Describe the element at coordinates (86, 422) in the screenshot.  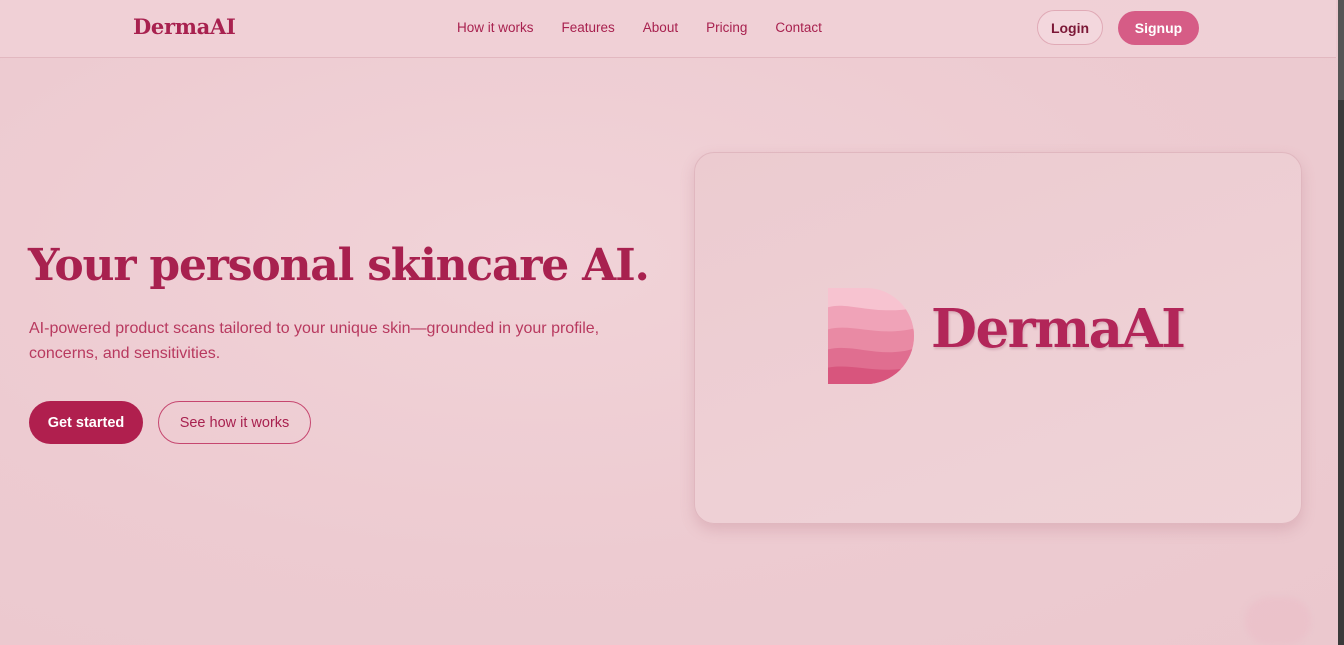
I see `get-started-button: Get started` at that location.